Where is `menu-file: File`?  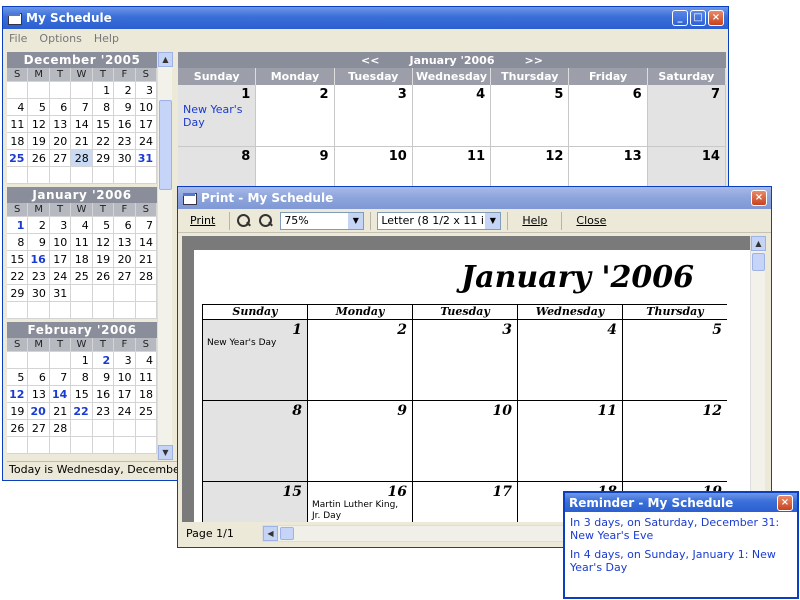
menu-file: File is located at coordinates (18, 38).